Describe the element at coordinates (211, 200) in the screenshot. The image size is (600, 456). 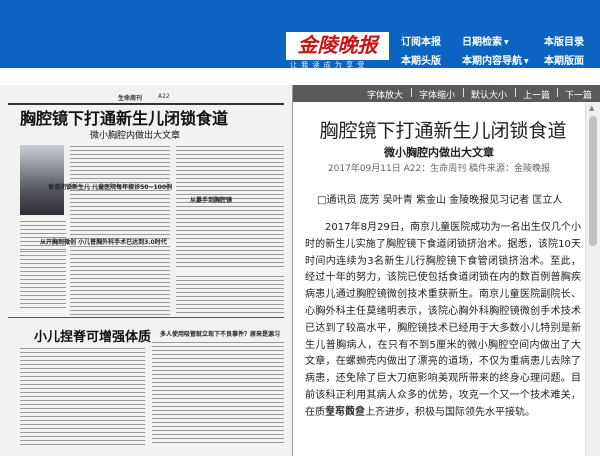
I see `paper-side-head: 从暴手到胸腔镜` at that location.